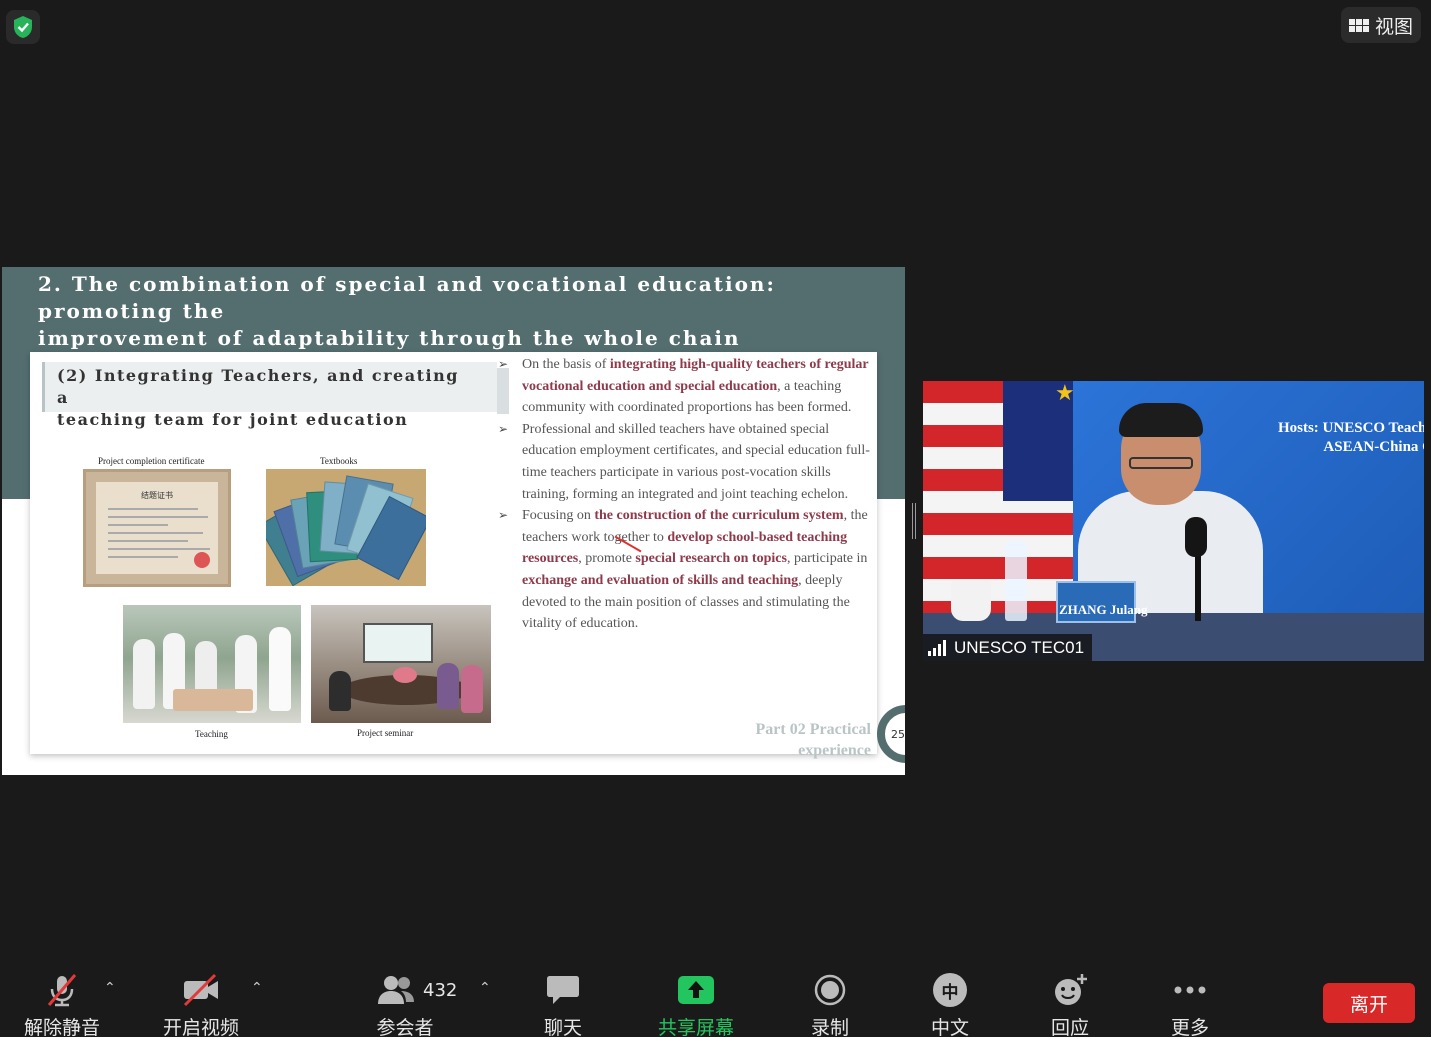 Image resolution: width=1431 pixels, height=1037 pixels. What do you see at coordinates (157, 495) in the screenshot?
I see `certificate-title: 结题证书` at bounding box center [157, 495].